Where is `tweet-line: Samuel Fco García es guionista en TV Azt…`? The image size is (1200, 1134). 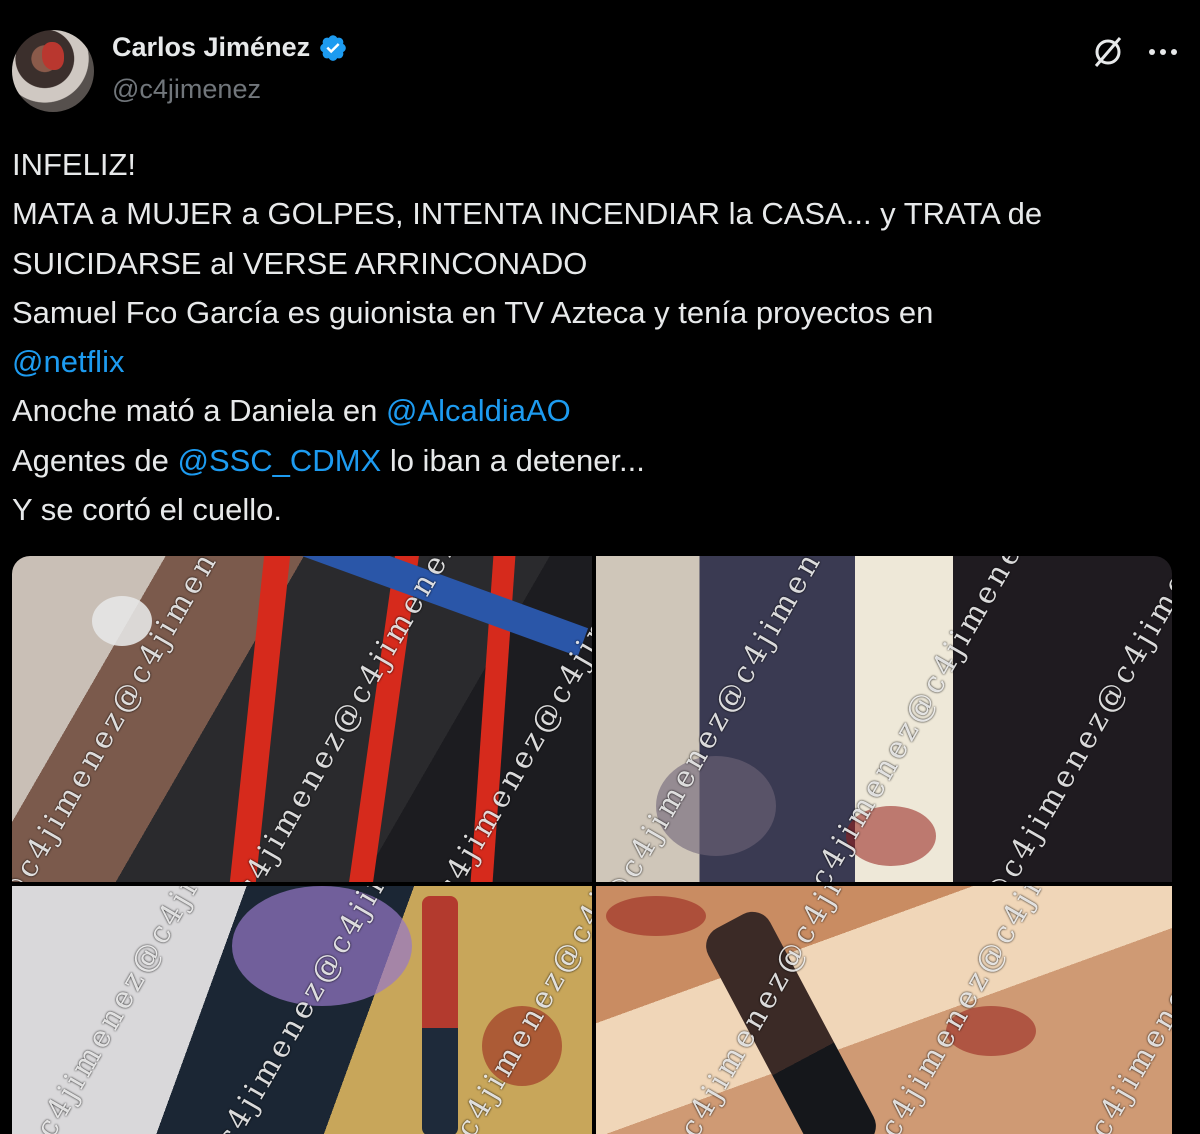 tweet-line: Samuel Fco García es guionista en TV Azt… is located at coordinates (473, 312).